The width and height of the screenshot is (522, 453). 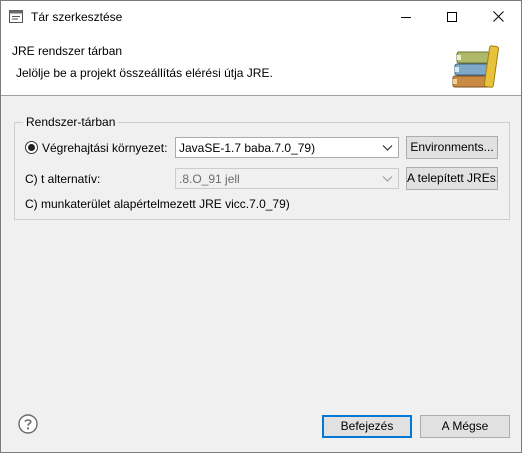 What do you see at coordinates (475, 66) in the screenshot?
I see `library-books-icon` at bounding box center [475, 66].